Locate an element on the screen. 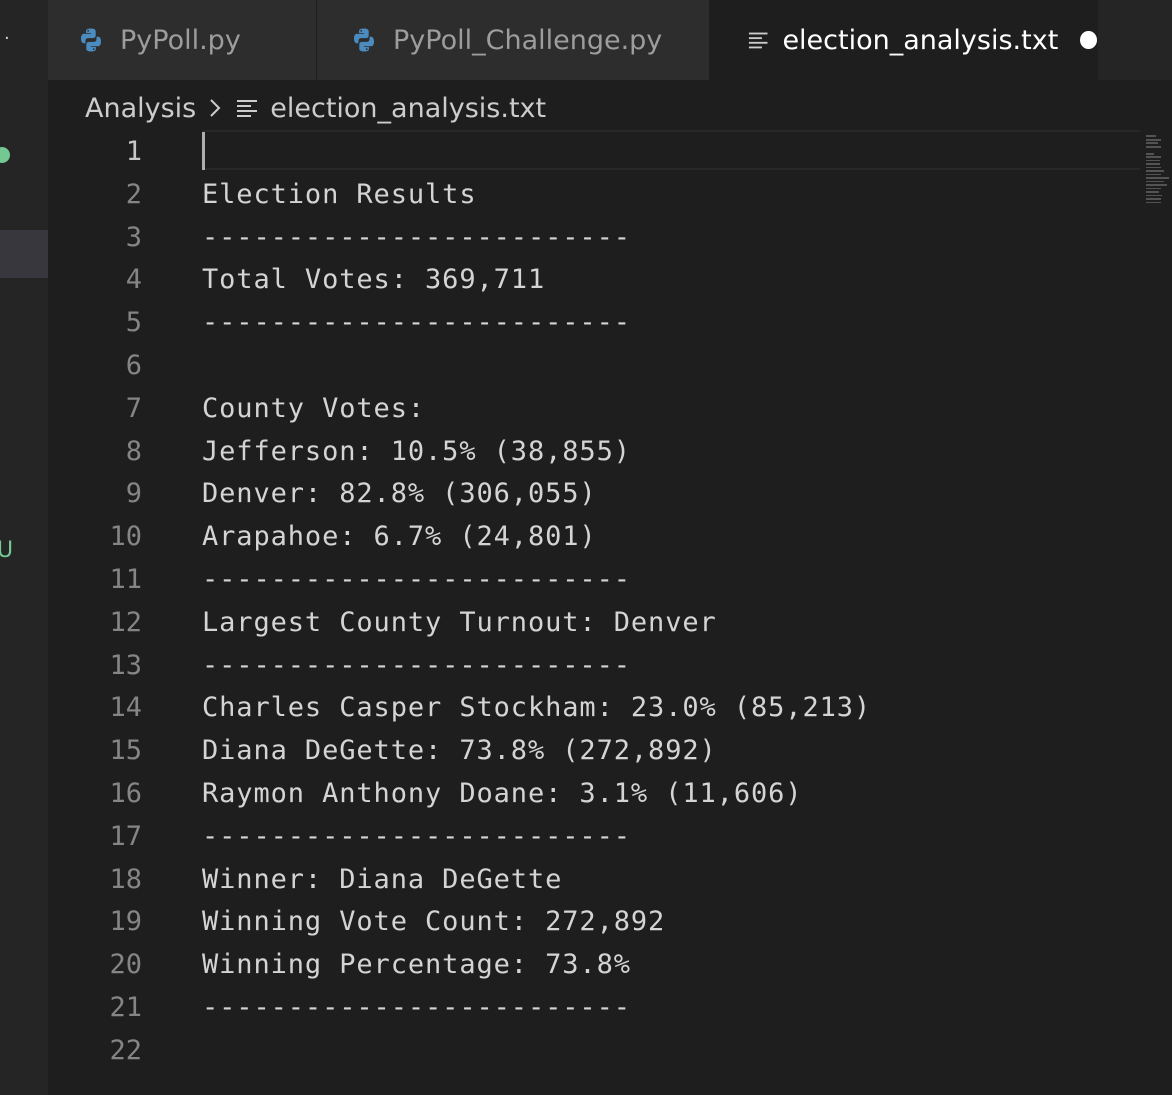 Image resolution: width=1172 pixels, height=1095 pixels. sidebar-selected-item is located at coordinates (24, 254).